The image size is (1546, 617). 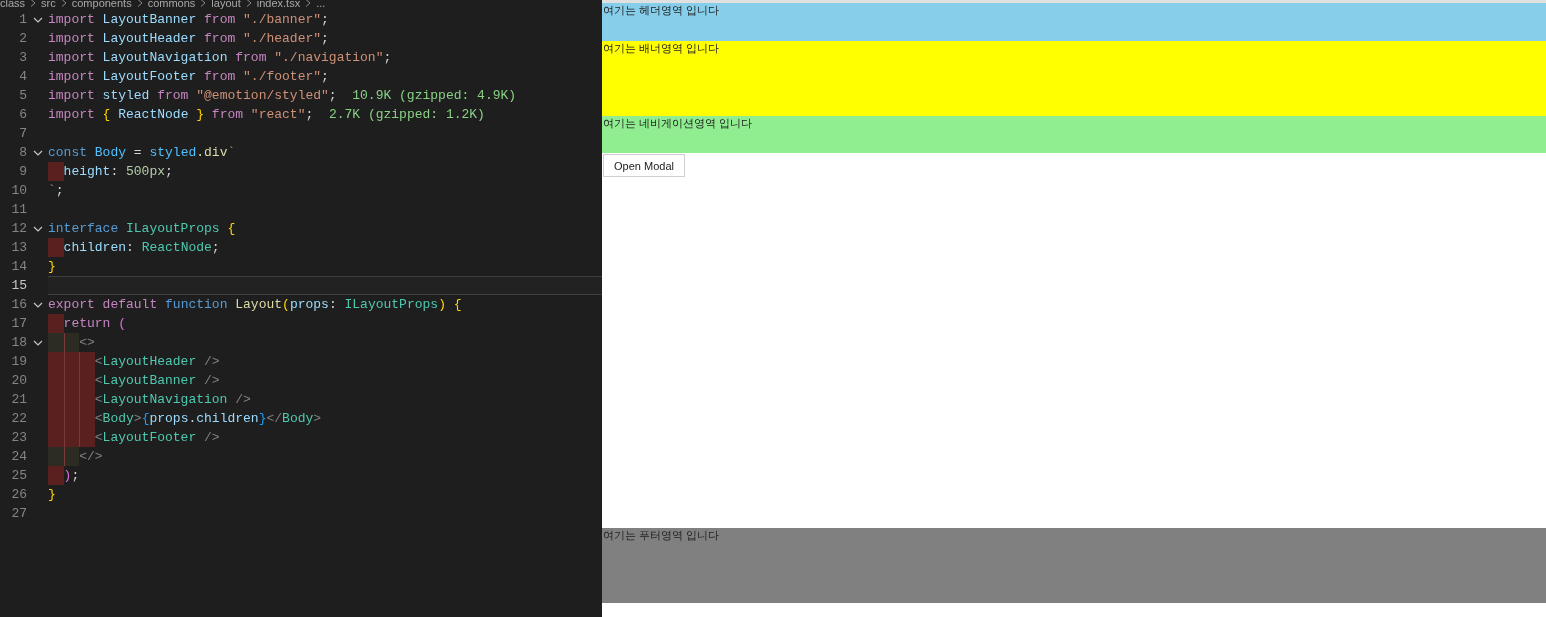 What do you see at coordinates (22, 152) in the screenshot?
I see `line-number: 8` at bounding box center [22, 152].